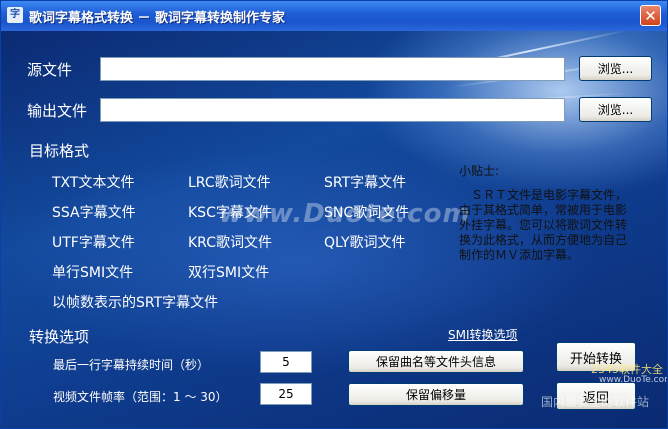 The width and height of the screenshot is (668, 429). What do you see at coordinates (633, 380) in the screenshot?
I see `corner-watermark-url: www.DuoTe.com` at bounding box center [633, 380].